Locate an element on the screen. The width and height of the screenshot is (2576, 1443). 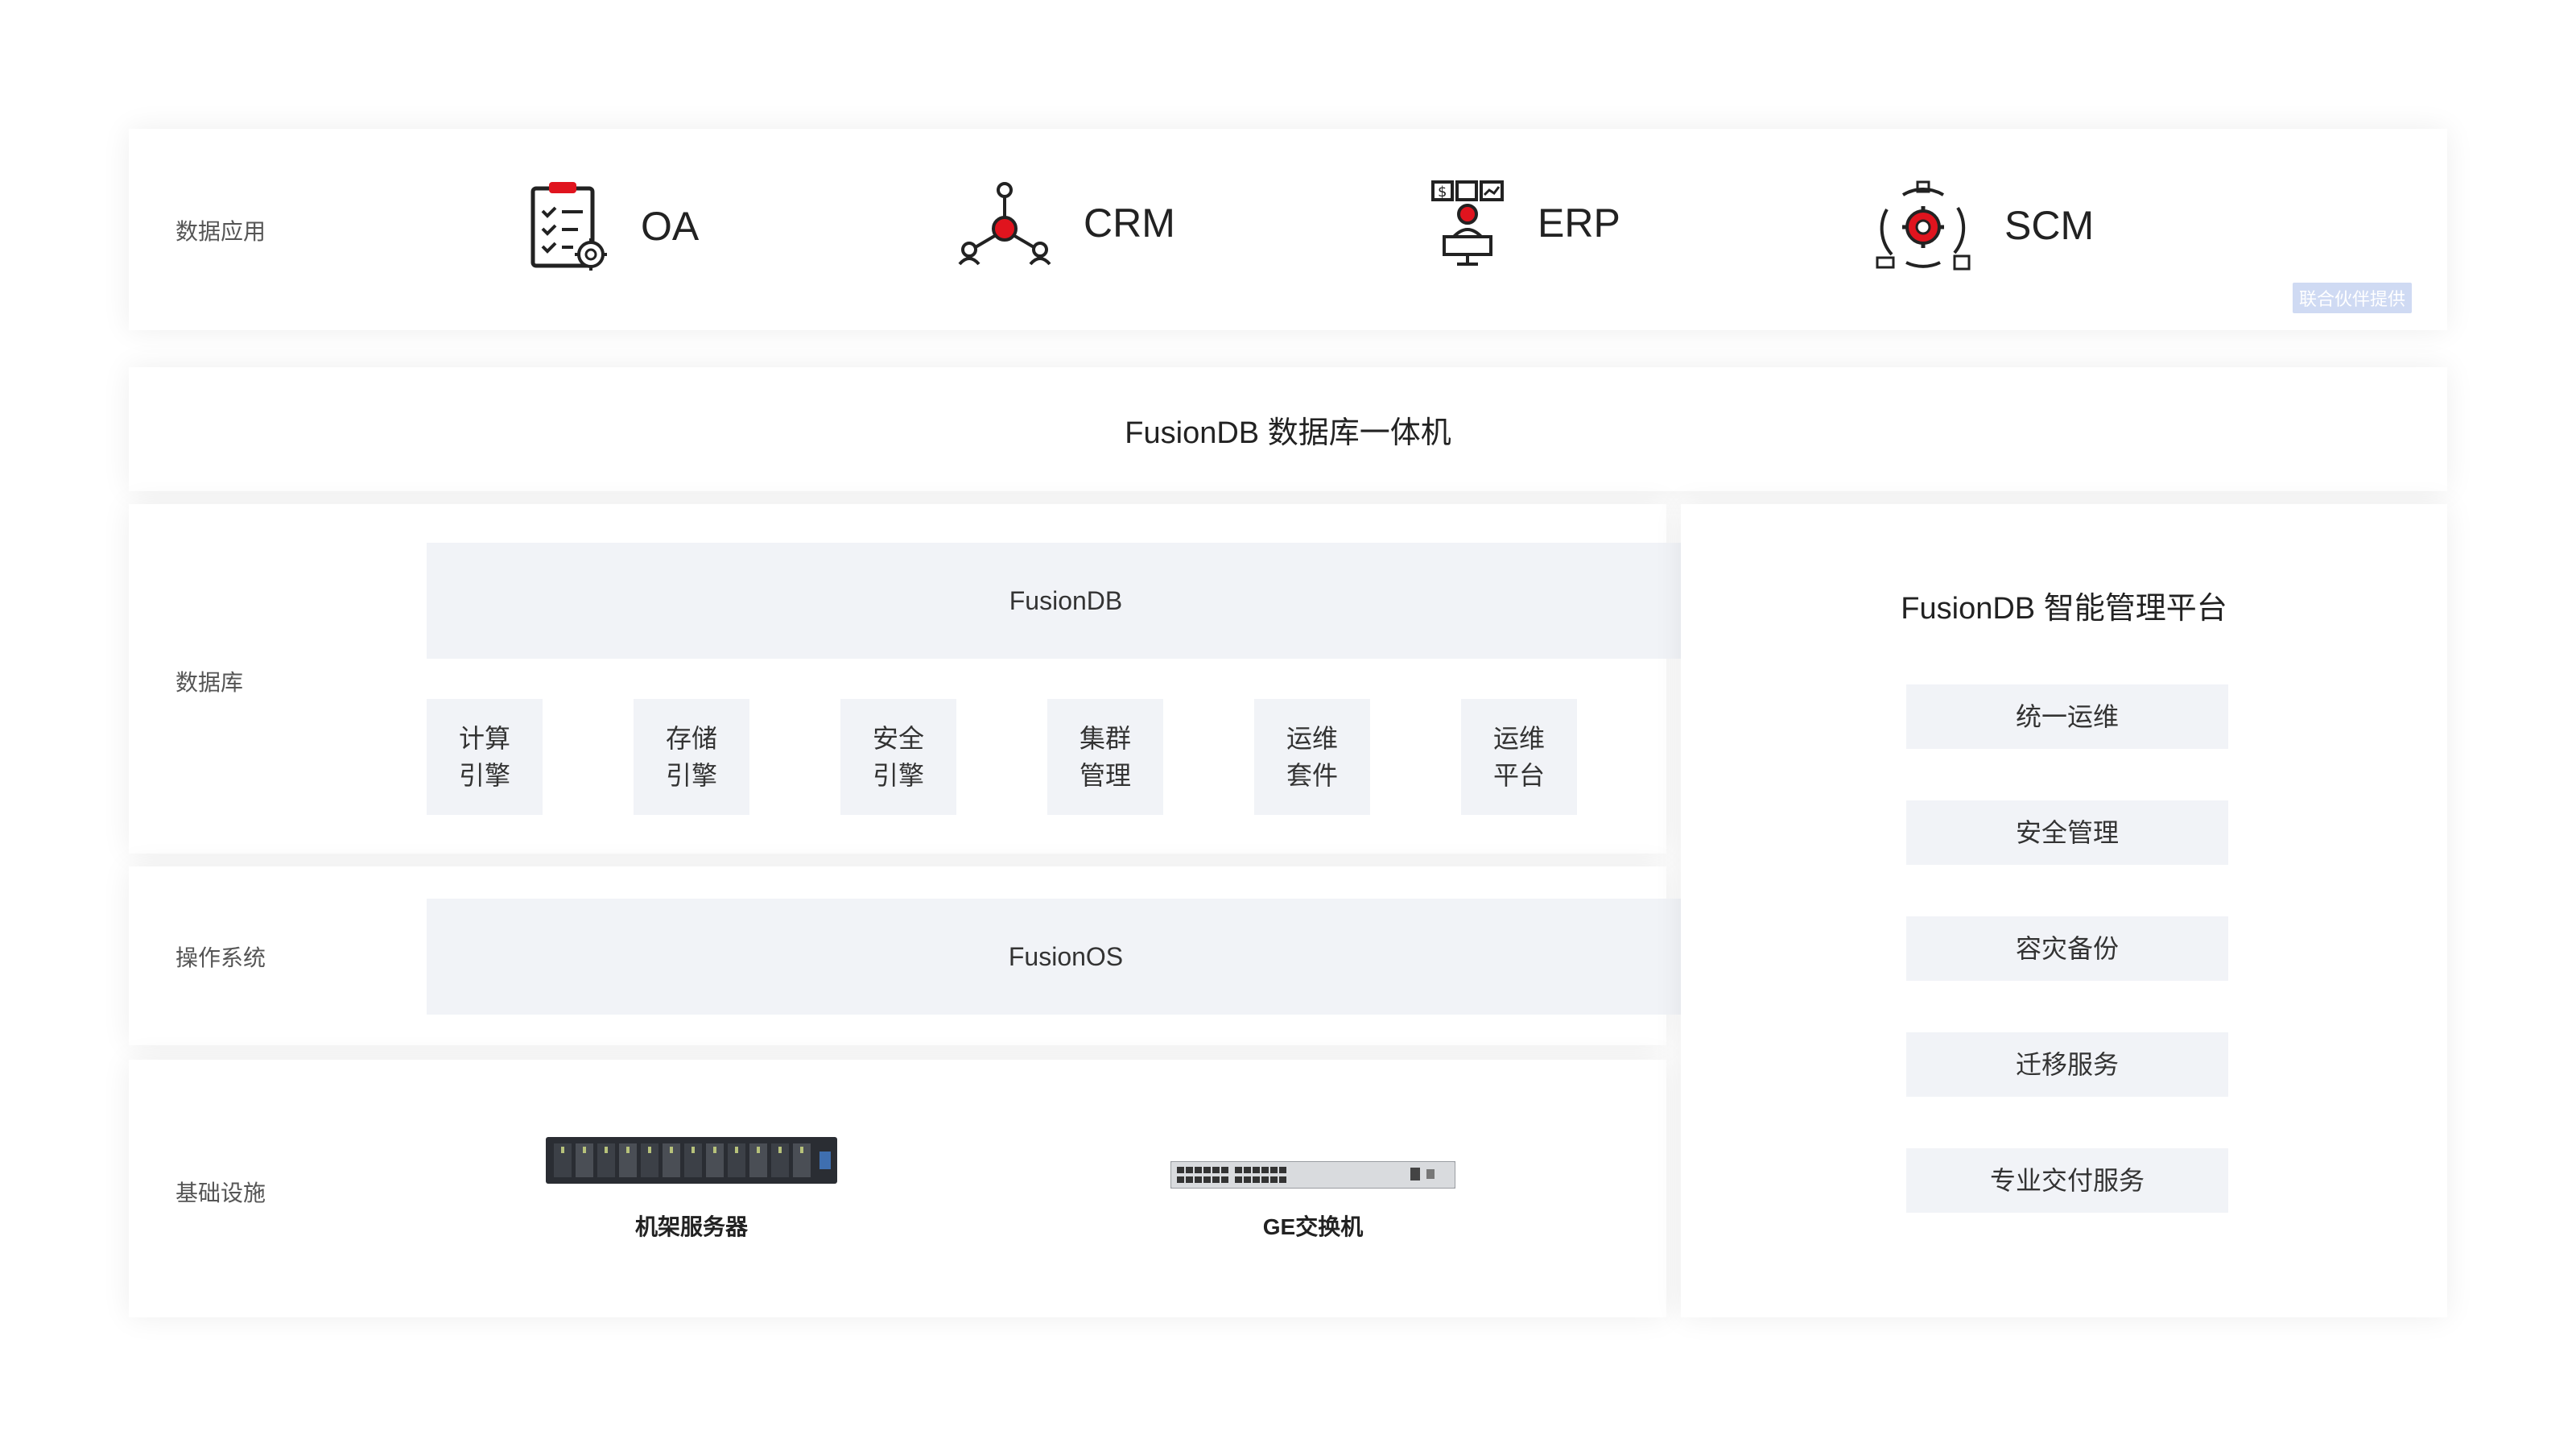
layer-label-database: 数据库 is located at coordinates (209, 682).